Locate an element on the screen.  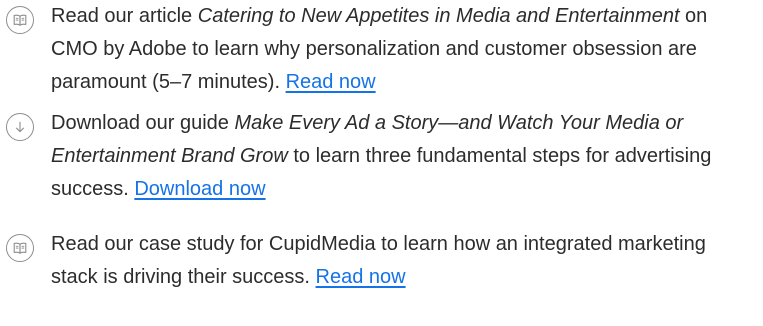
download-arrow-icon is located at coordinates (20, 127).